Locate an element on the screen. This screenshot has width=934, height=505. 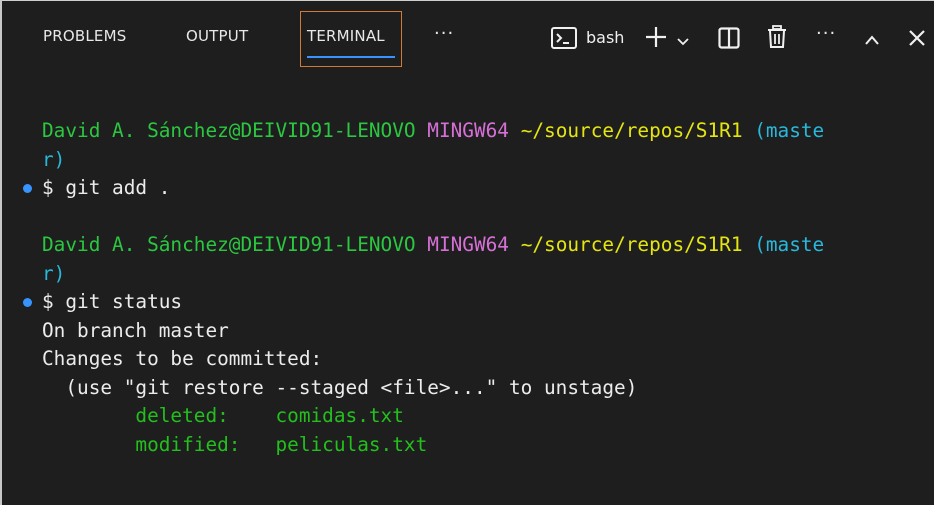
command-line: $ git status is located at coordinates (468, 302).